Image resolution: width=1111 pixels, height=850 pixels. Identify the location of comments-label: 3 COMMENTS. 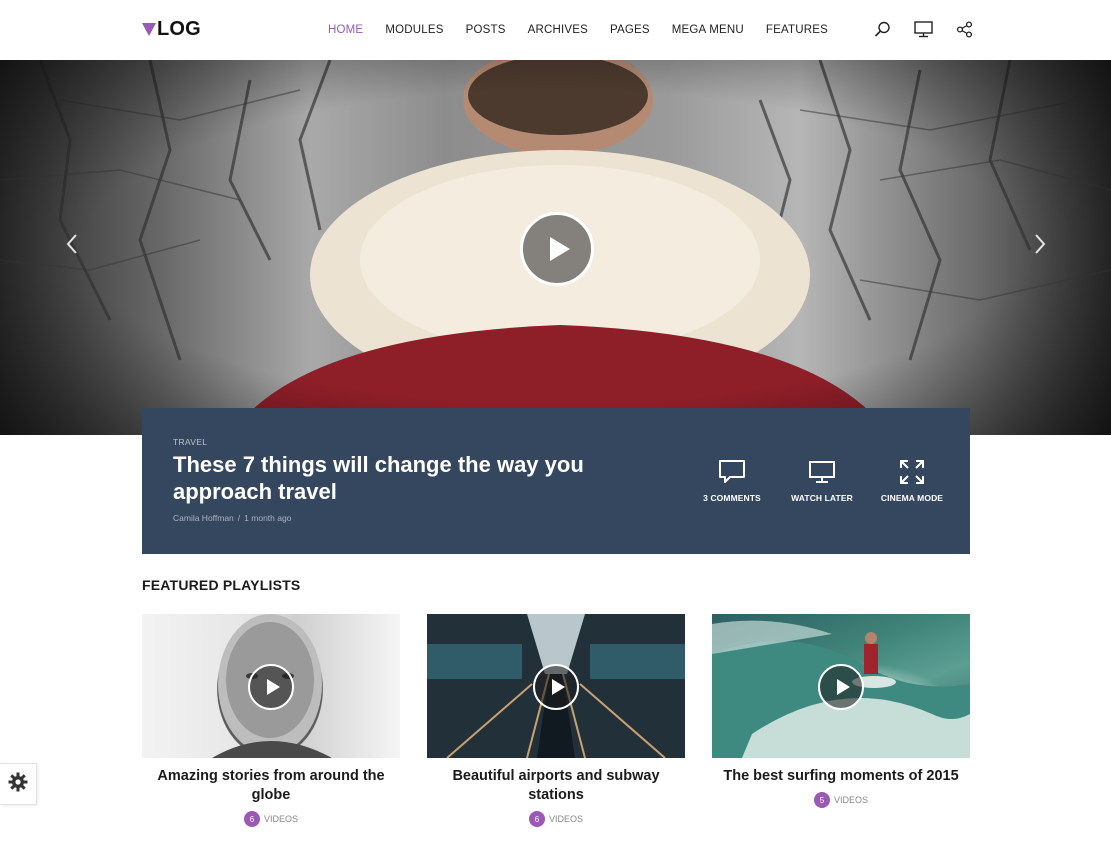
(732, 498).